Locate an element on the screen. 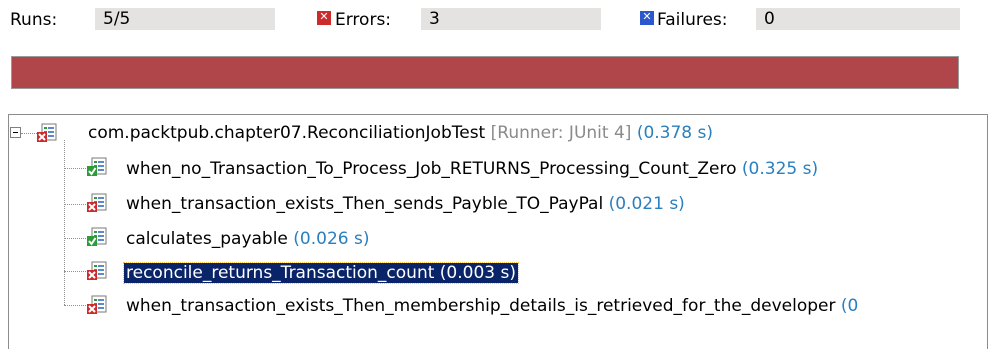 This screenshot has height=349, width=995. error-icon: ✕ is located at coordinates (324, 18).